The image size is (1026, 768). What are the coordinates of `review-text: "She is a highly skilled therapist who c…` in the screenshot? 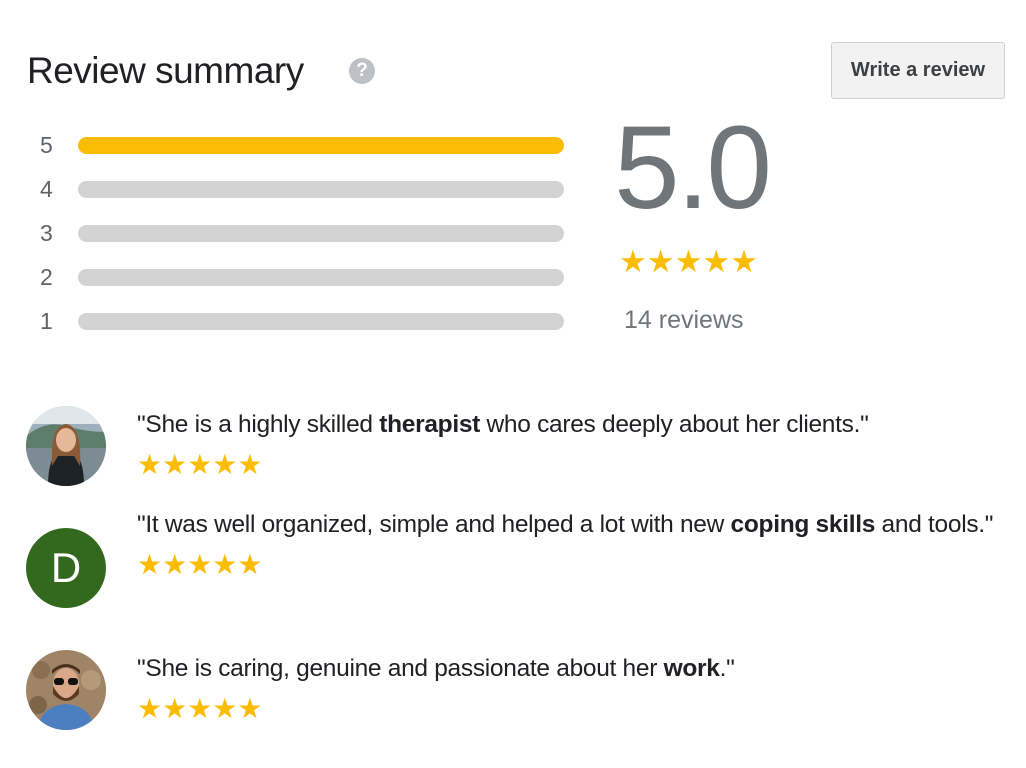 It's located at (503, 424).